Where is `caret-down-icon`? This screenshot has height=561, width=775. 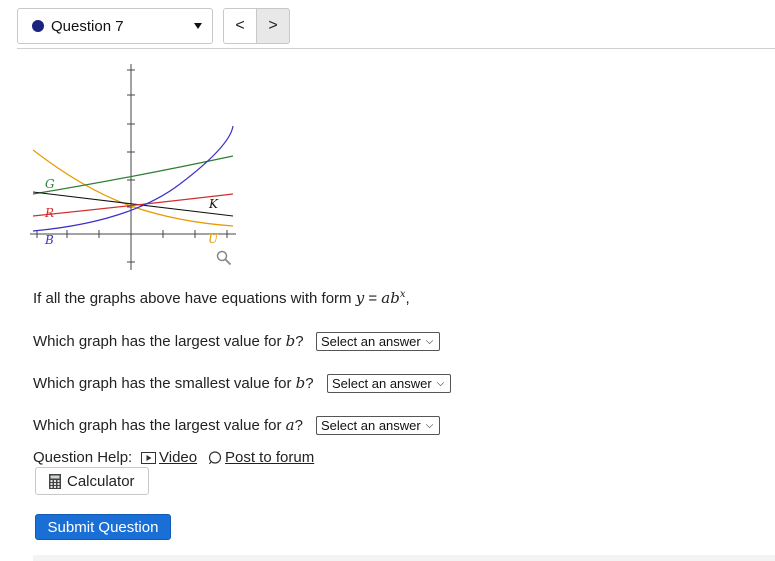 caret-down-icon is located at coordinates (198, 26).